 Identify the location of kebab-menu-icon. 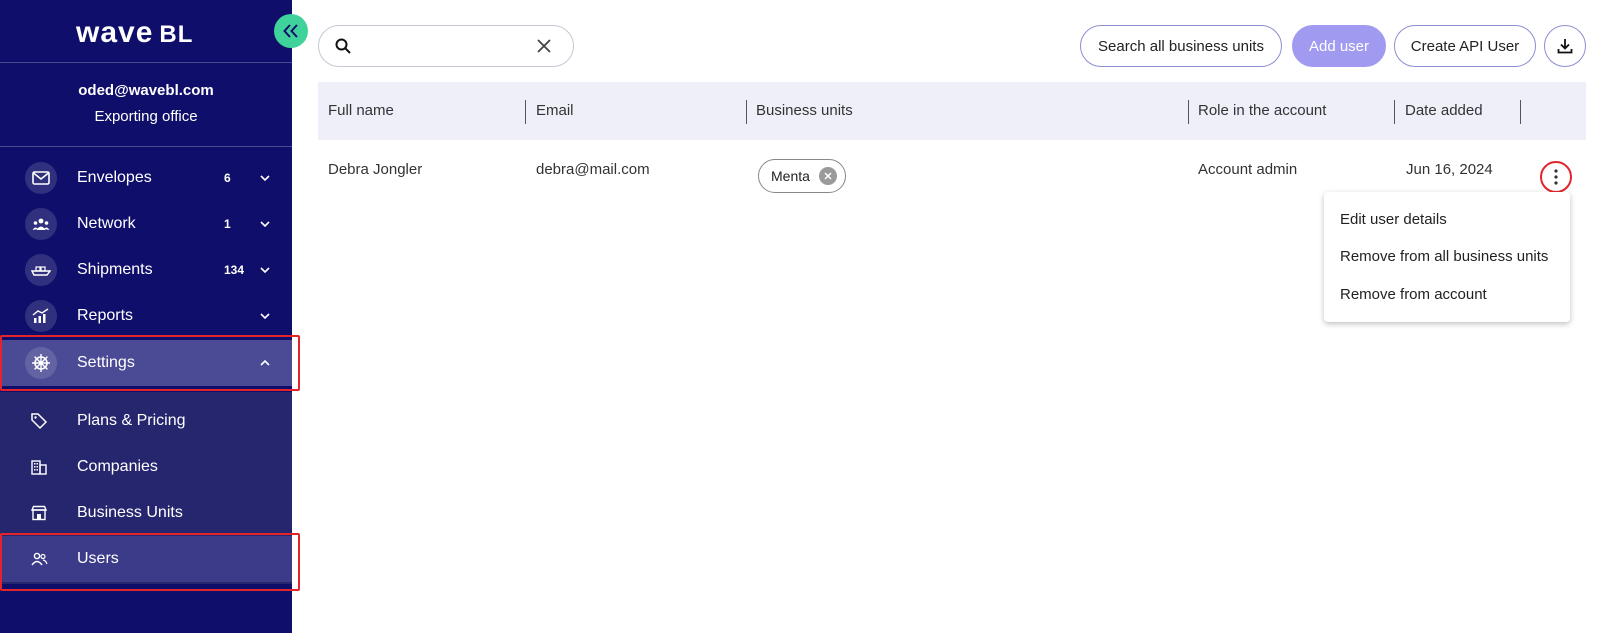
(1556, 177).